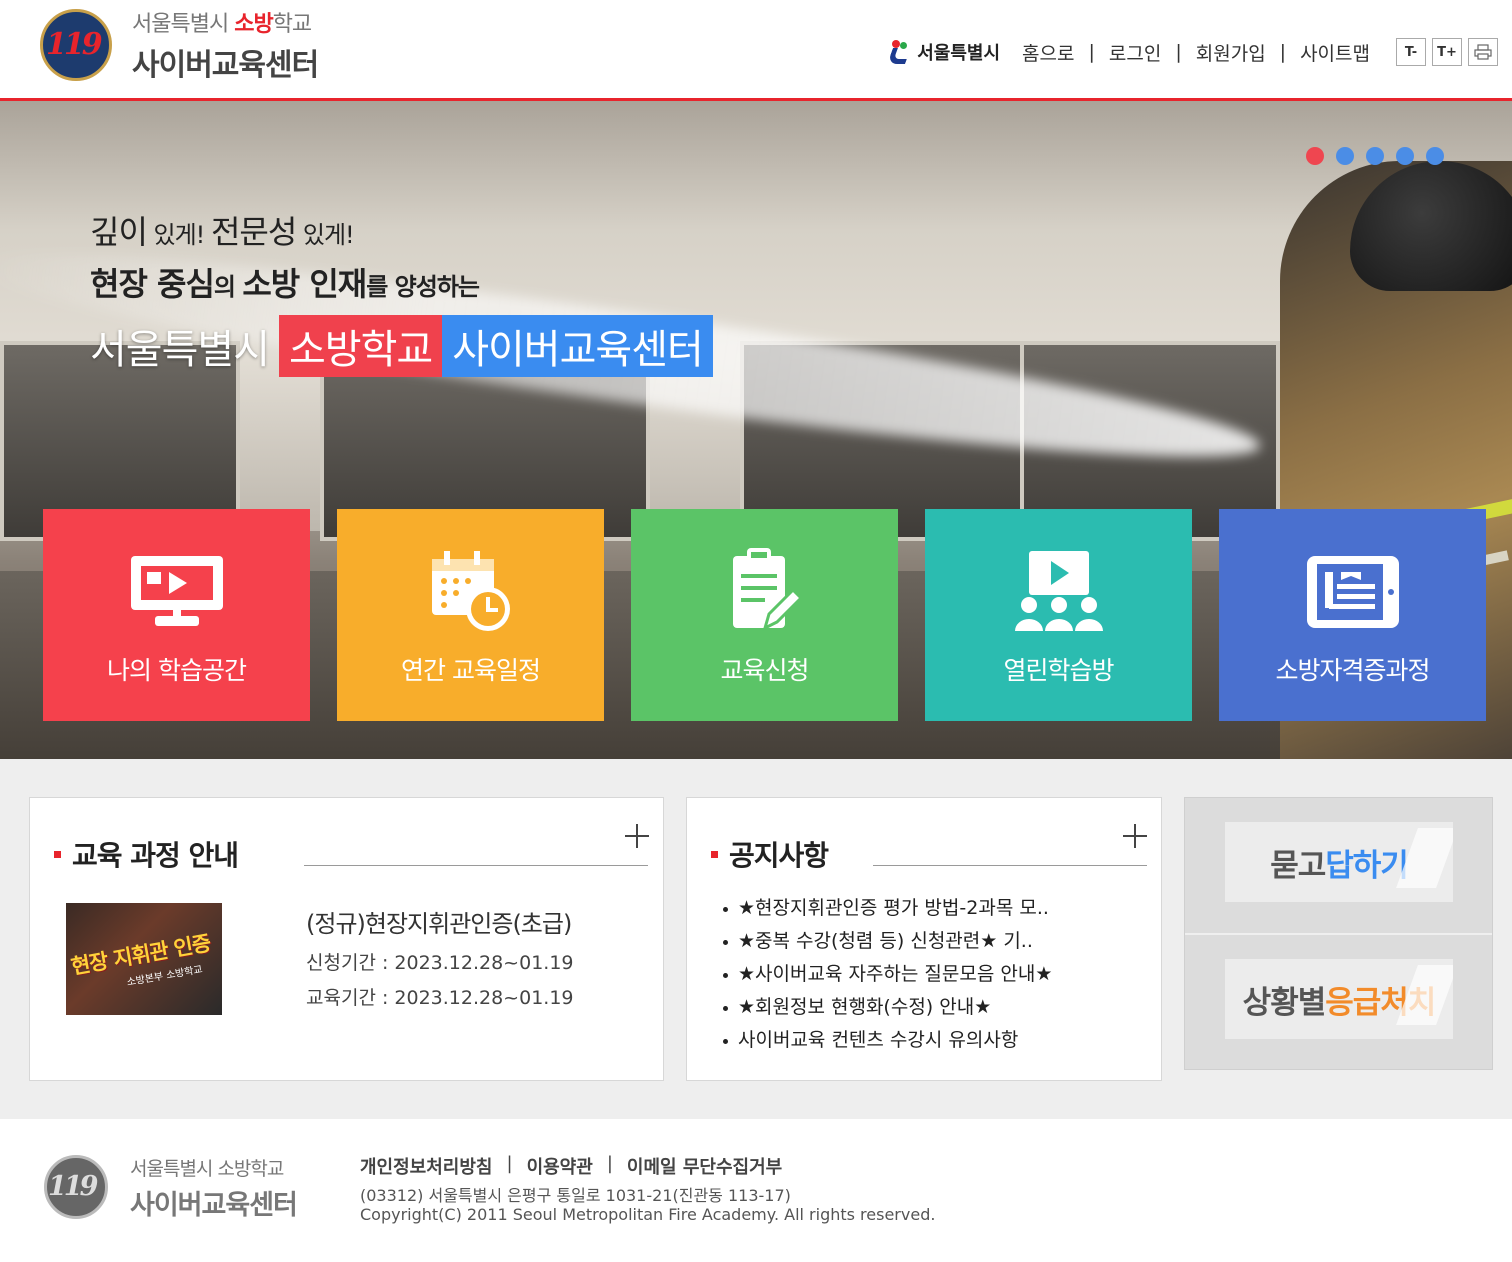  I want to click on print-button, so click(1483, 52).